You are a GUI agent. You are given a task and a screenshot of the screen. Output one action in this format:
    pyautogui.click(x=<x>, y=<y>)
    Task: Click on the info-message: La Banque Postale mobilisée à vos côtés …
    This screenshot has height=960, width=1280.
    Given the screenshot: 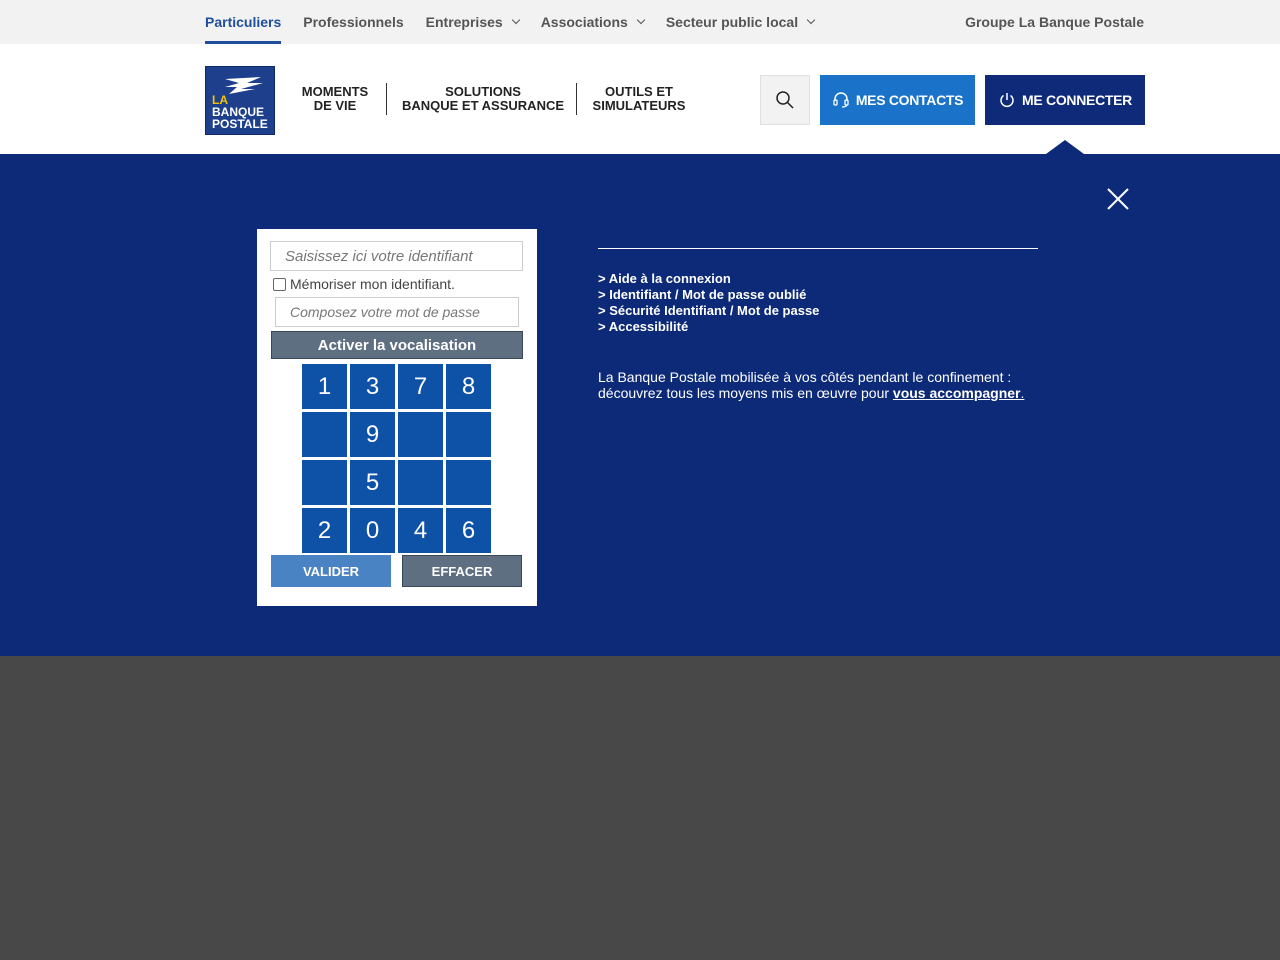 What is the action you would take?
    pyautogui.click(x=818, y=385)
    